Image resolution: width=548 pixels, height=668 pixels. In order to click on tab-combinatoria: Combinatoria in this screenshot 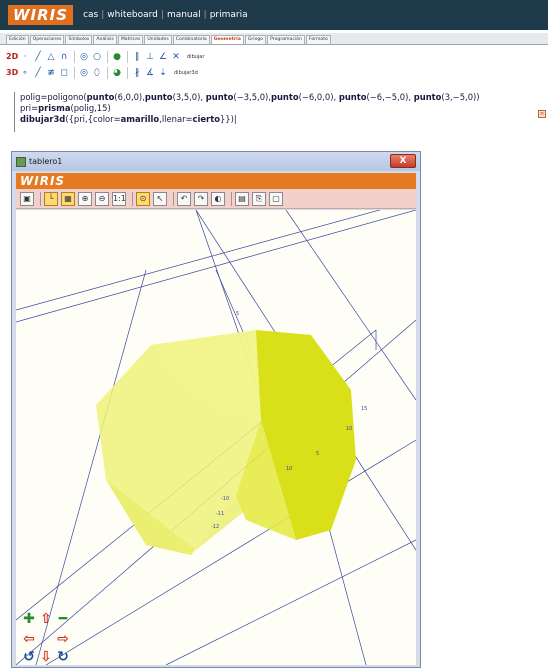, I will do `click(191, 39)`.